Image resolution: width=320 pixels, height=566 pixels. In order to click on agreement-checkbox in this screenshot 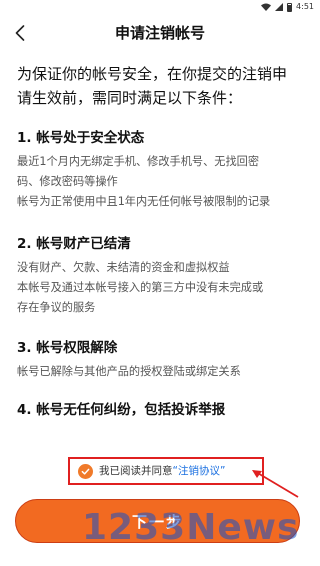, I will do `click(85, 471)`.